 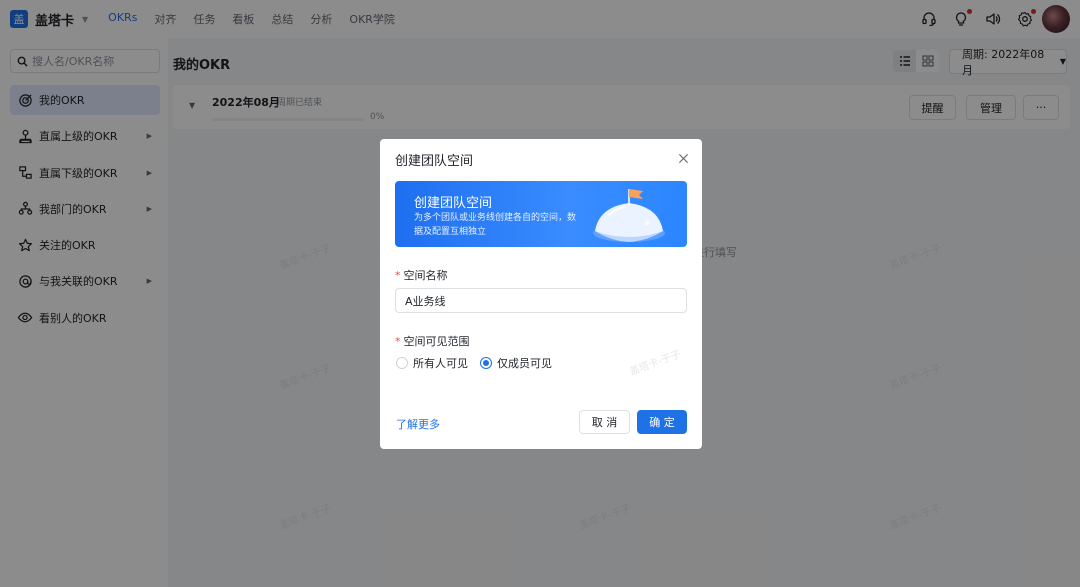 I want to click on space-name-label-text: 空间名称, so click(x=425, y=275).